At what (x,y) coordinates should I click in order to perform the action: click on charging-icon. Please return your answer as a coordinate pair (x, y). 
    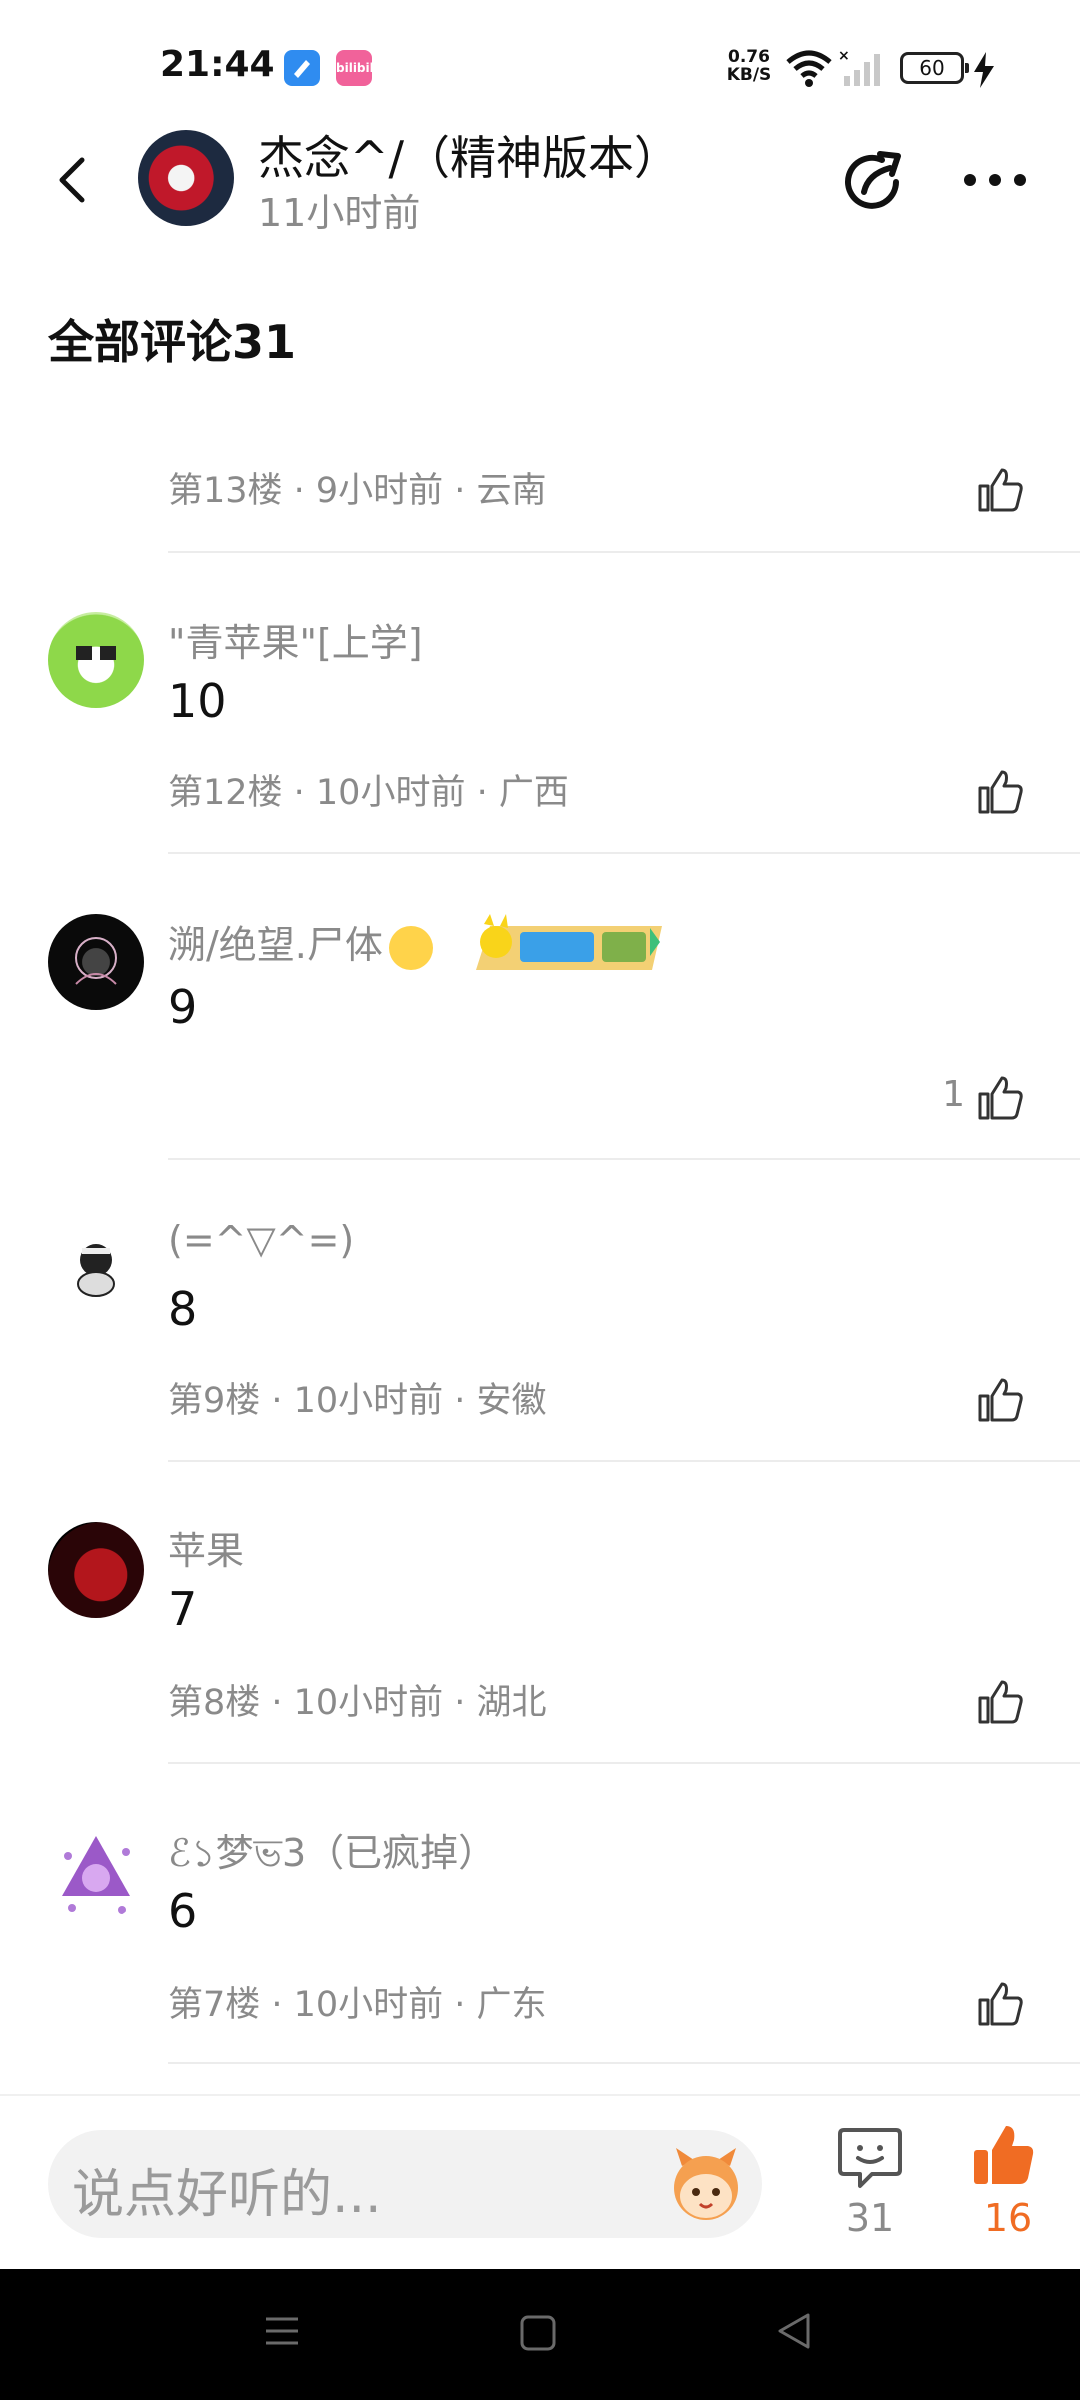
    Looking at the image, I should click on (984, 72).